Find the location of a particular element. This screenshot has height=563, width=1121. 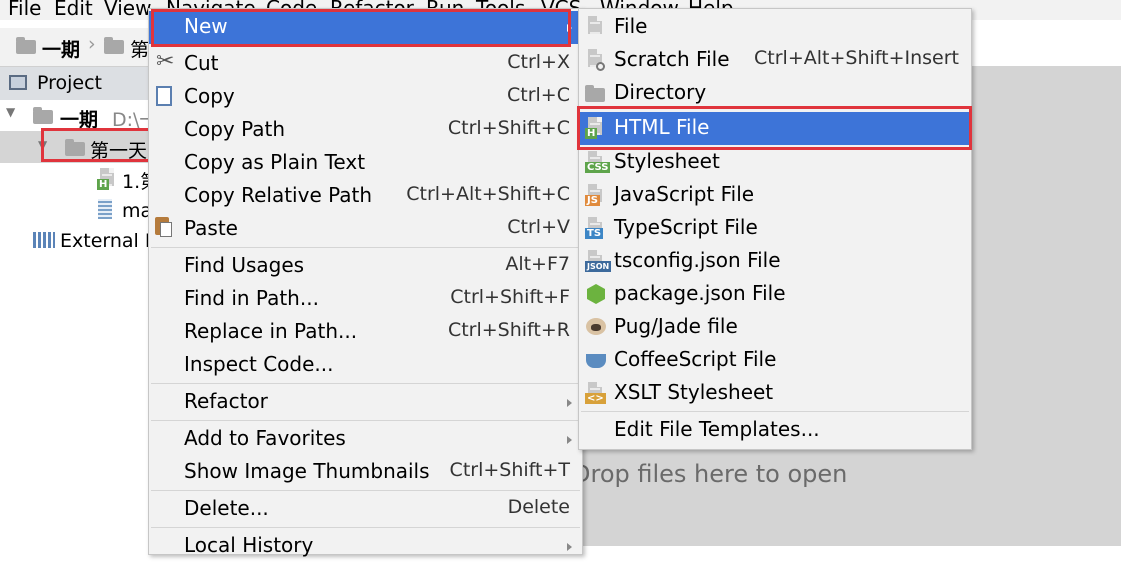

submenu-item-javascript-file: JS JavaScript File is located at coordinates (775, 195).